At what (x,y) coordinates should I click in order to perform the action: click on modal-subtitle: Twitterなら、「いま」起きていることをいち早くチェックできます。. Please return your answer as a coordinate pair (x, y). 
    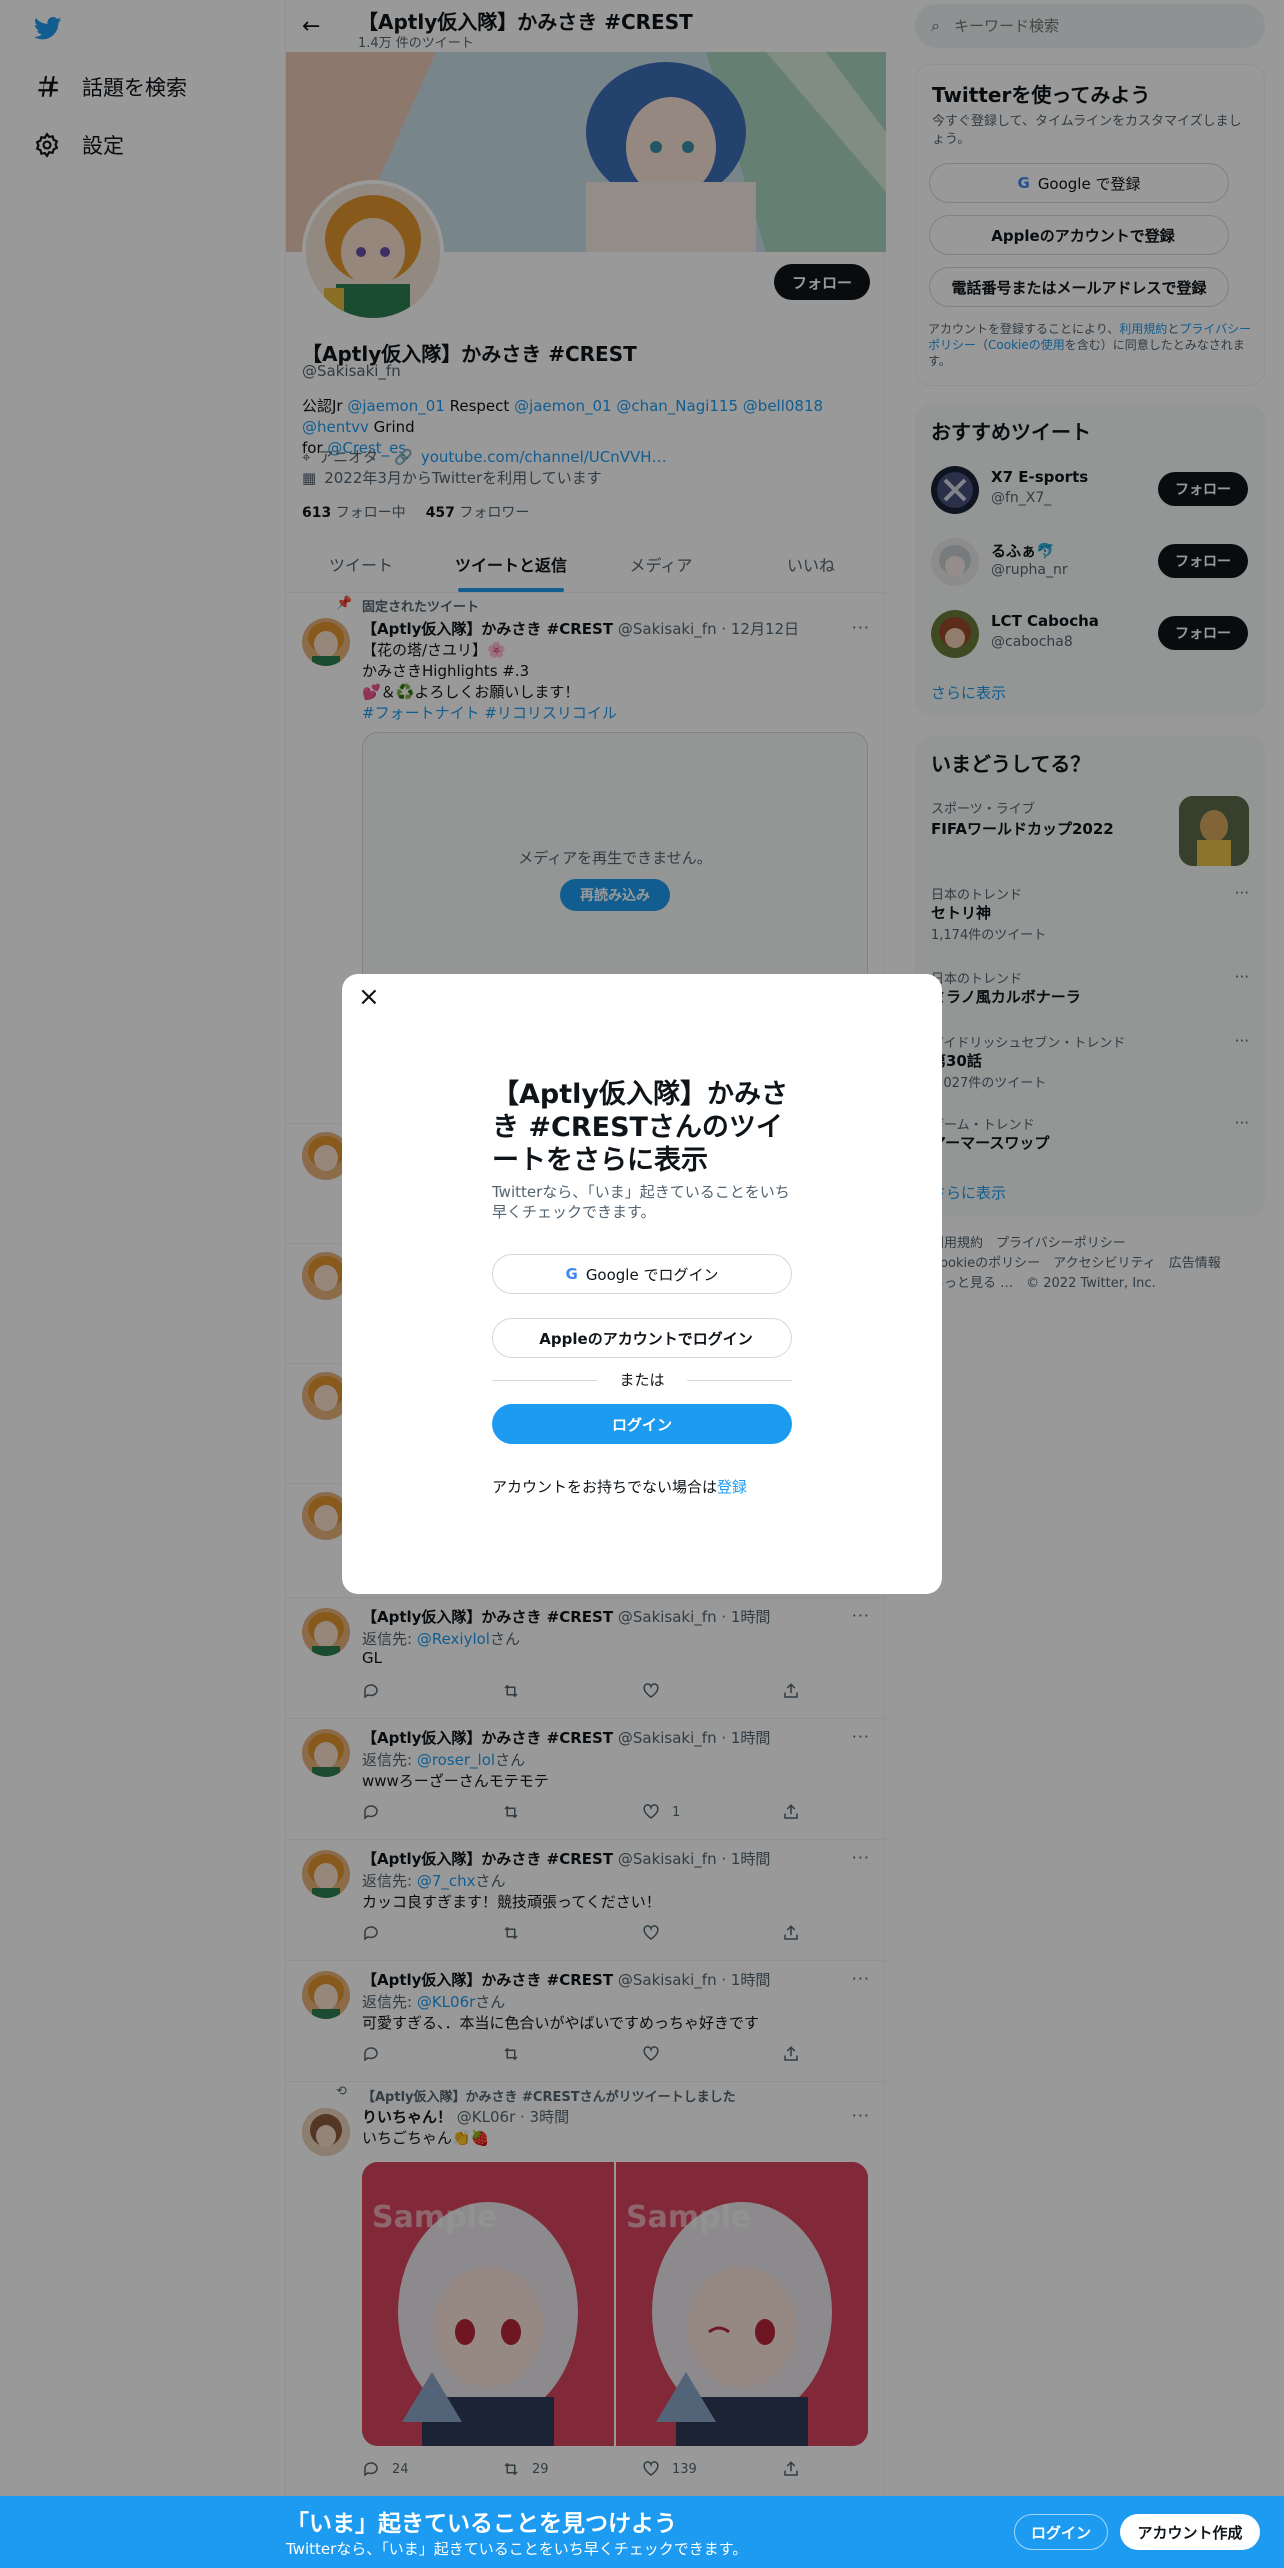
    Looking at the image, I should click on (641, 1202).